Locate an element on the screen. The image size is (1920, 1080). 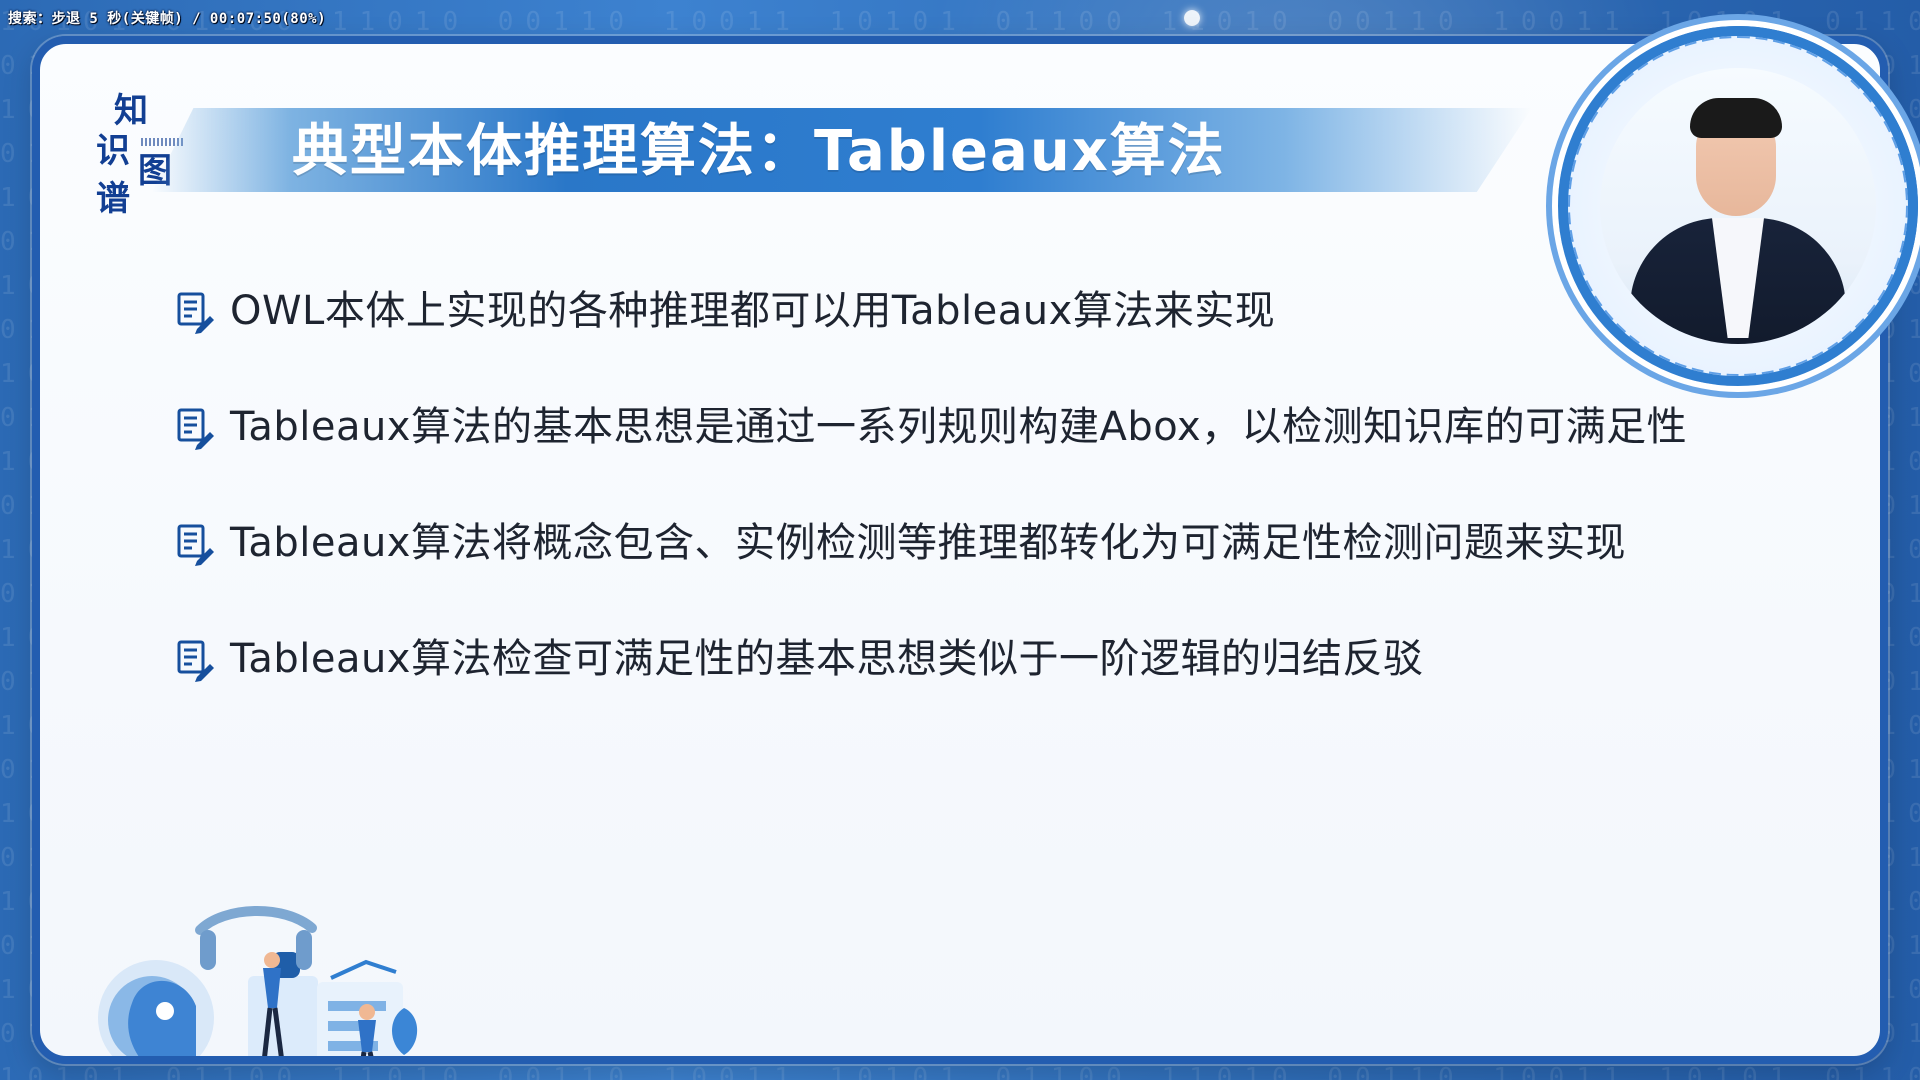
bullet-text: Tableaux算法将概念包含、实例检测等推理都转化为可满足性检测问题来实现 is located at coordinates (928, 543).